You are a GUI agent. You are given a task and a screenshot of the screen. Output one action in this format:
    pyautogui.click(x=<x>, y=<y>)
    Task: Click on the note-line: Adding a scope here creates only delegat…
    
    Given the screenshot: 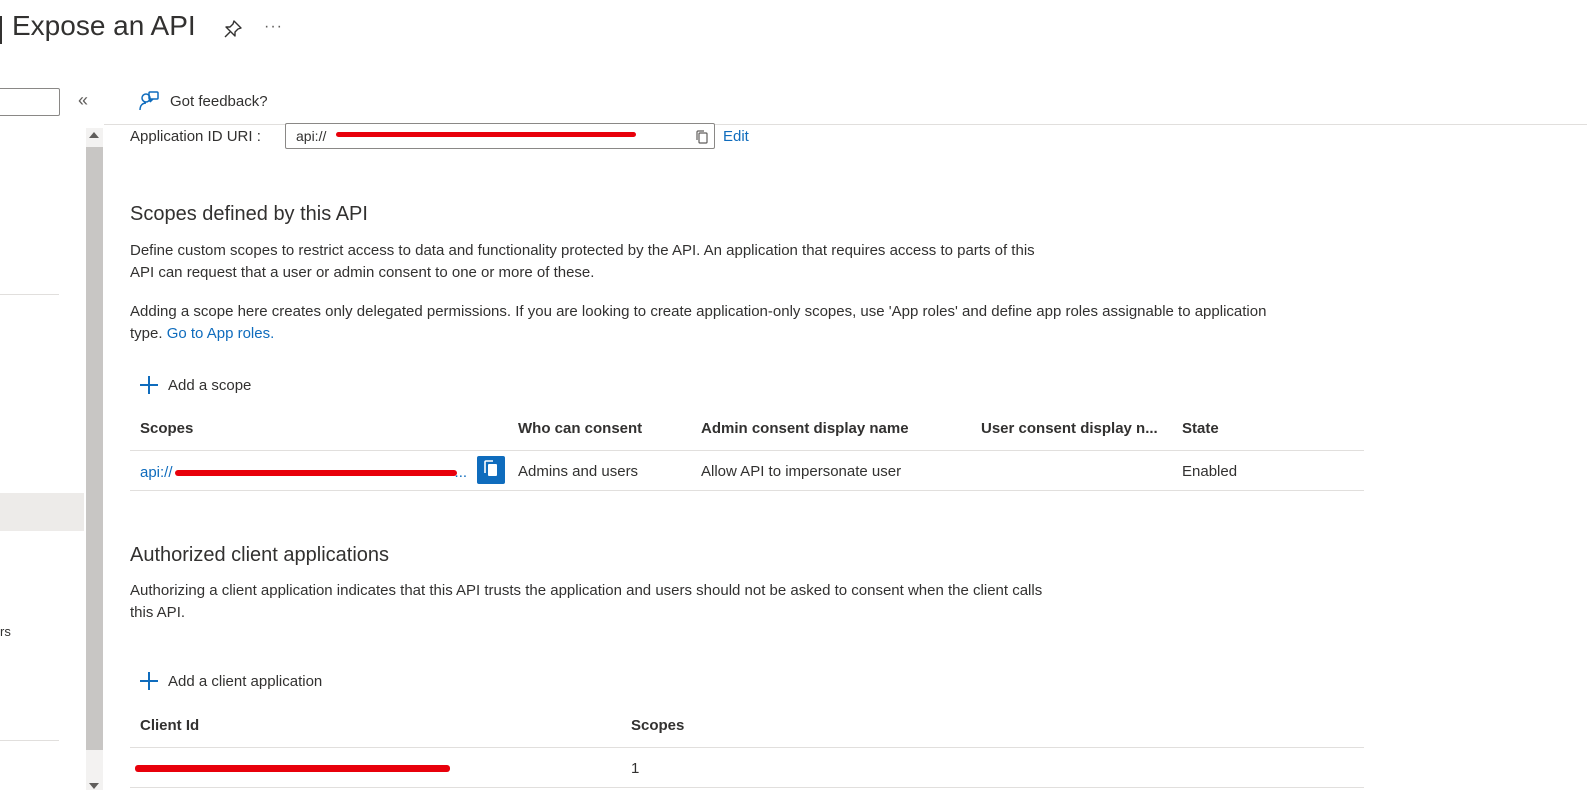 What is the action you would take?
    pyautogui.click(x=698, y=311)
    